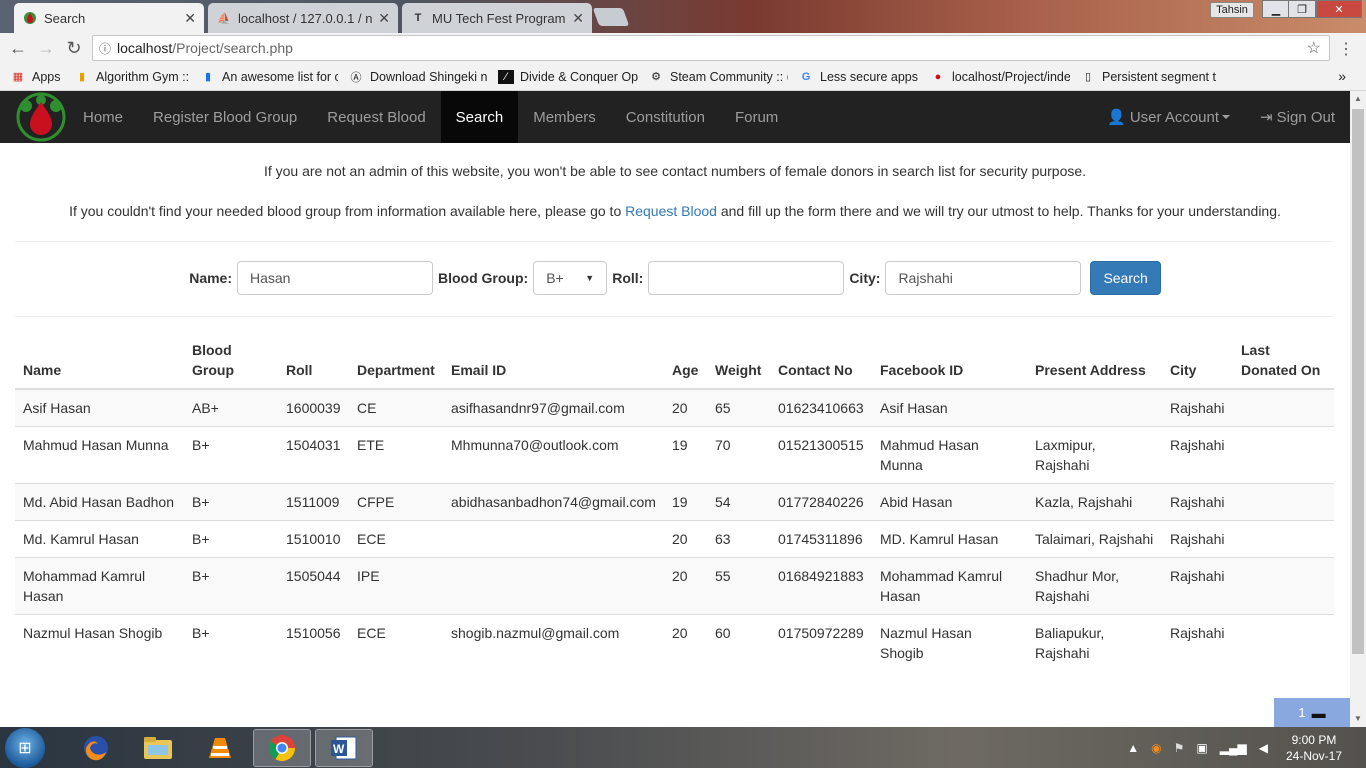  Describe the element at coordinates (497, 18) in the screenshot. I see `tab-mu-tech-fest: T MU Tech Fest Programm ✕` at that location.